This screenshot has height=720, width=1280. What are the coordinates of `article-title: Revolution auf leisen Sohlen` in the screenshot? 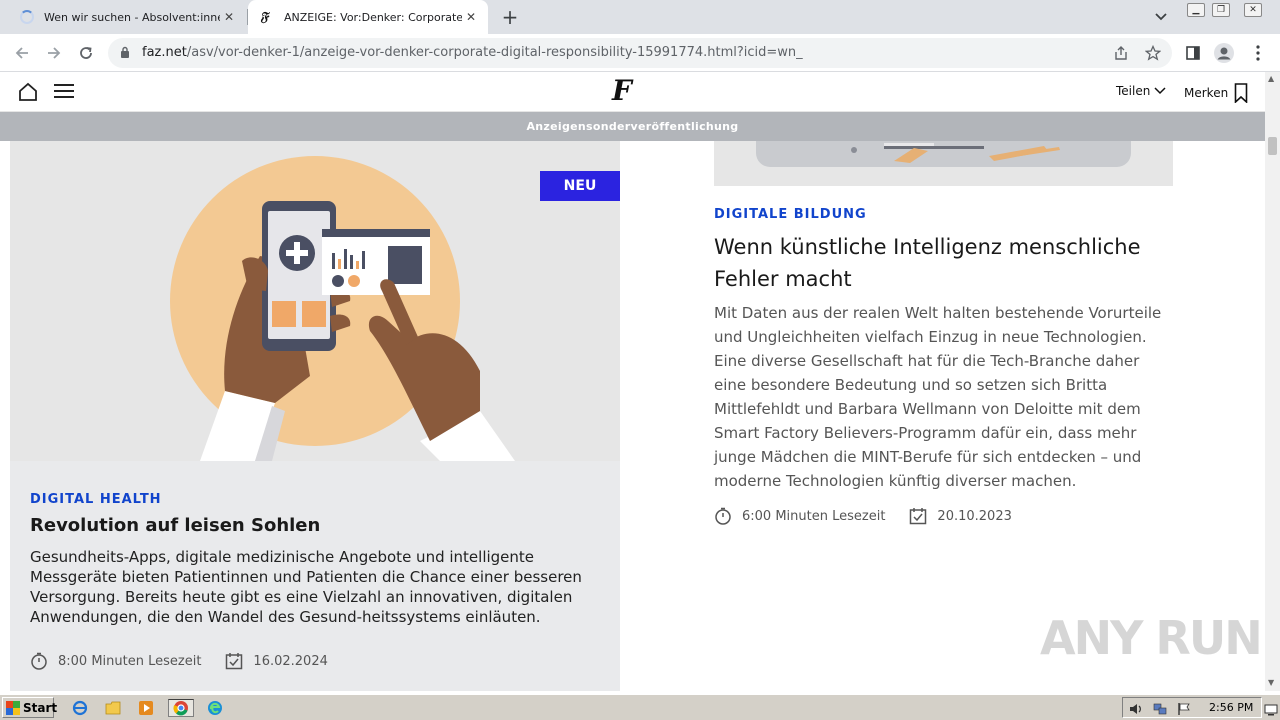 It's located at (175, 525).